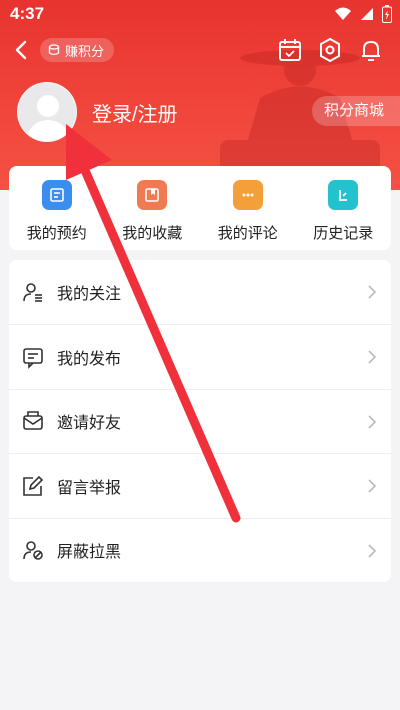 Image resolution: width=400 pixels, height=710 pixels. I want to click on favorites-icon, so click(152, 195).